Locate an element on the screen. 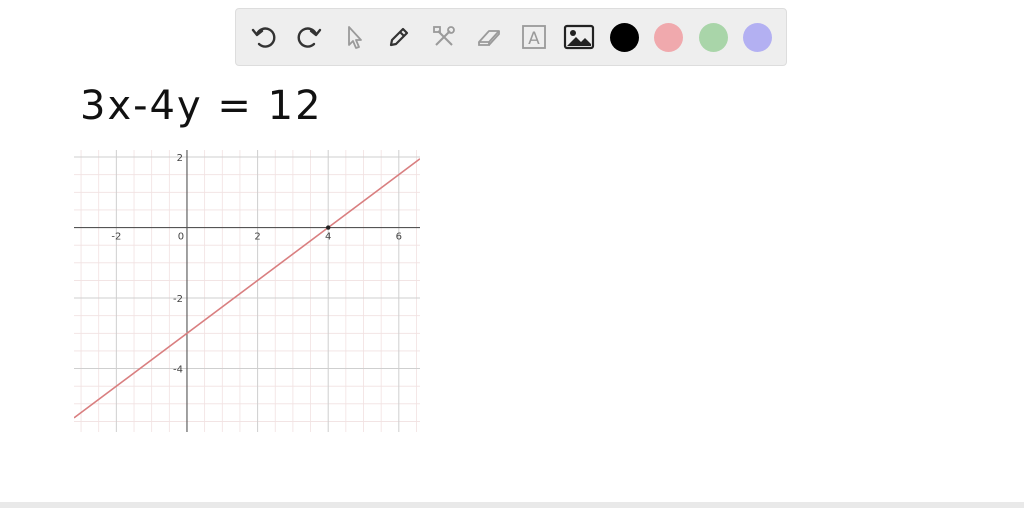 Image resolution: width=1024 pixels, height=508 pixels. x-tick-label: -2 is located at coordinates (116, 237).